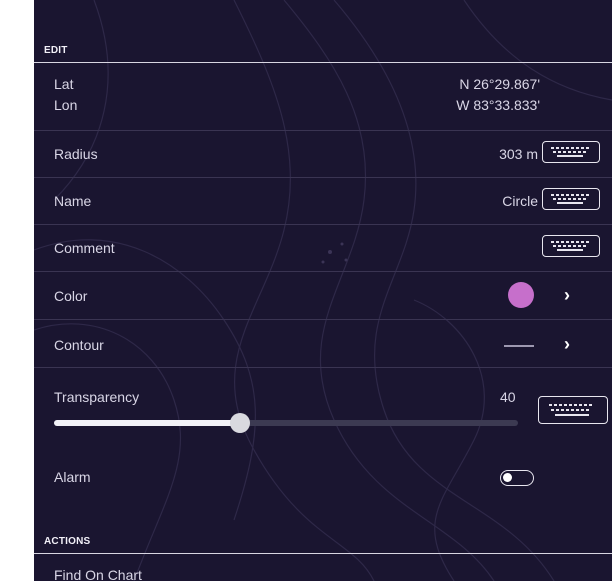 Image resolution: width=612 pixels, height=581 pixels. I want to click on lon-value: W 83°33.833', so click(498, 105).